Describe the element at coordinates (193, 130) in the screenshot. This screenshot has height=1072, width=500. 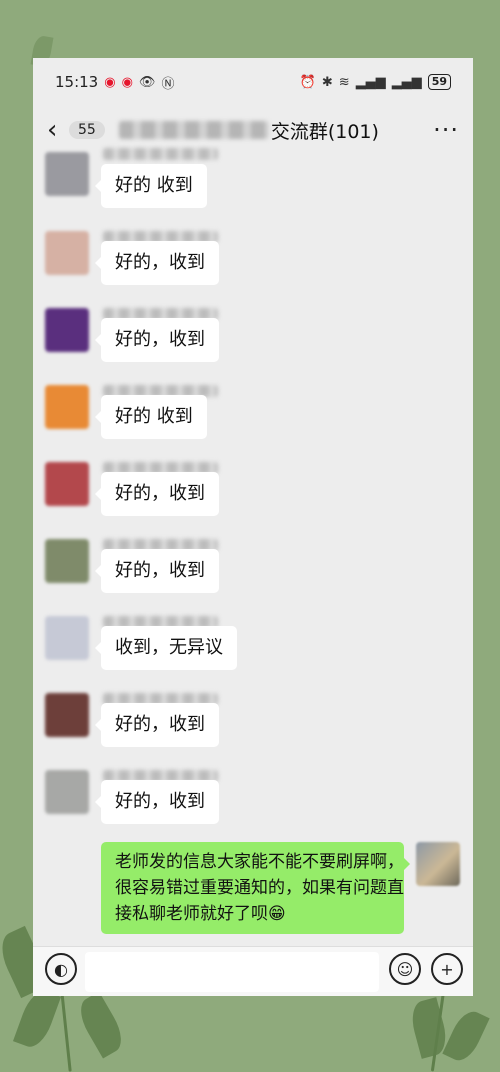
I see `title-redacted` at that location.